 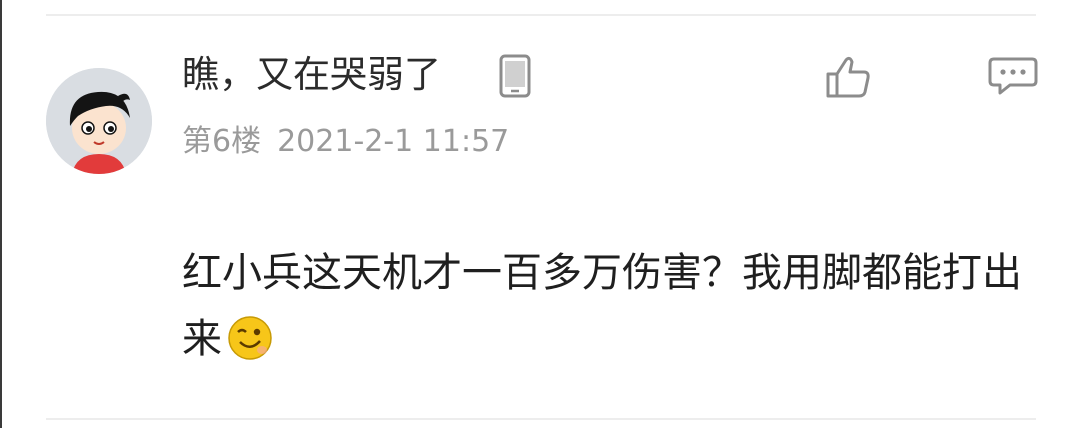 I want to click on thumbs-up-icon, so click(x=848, y=77).